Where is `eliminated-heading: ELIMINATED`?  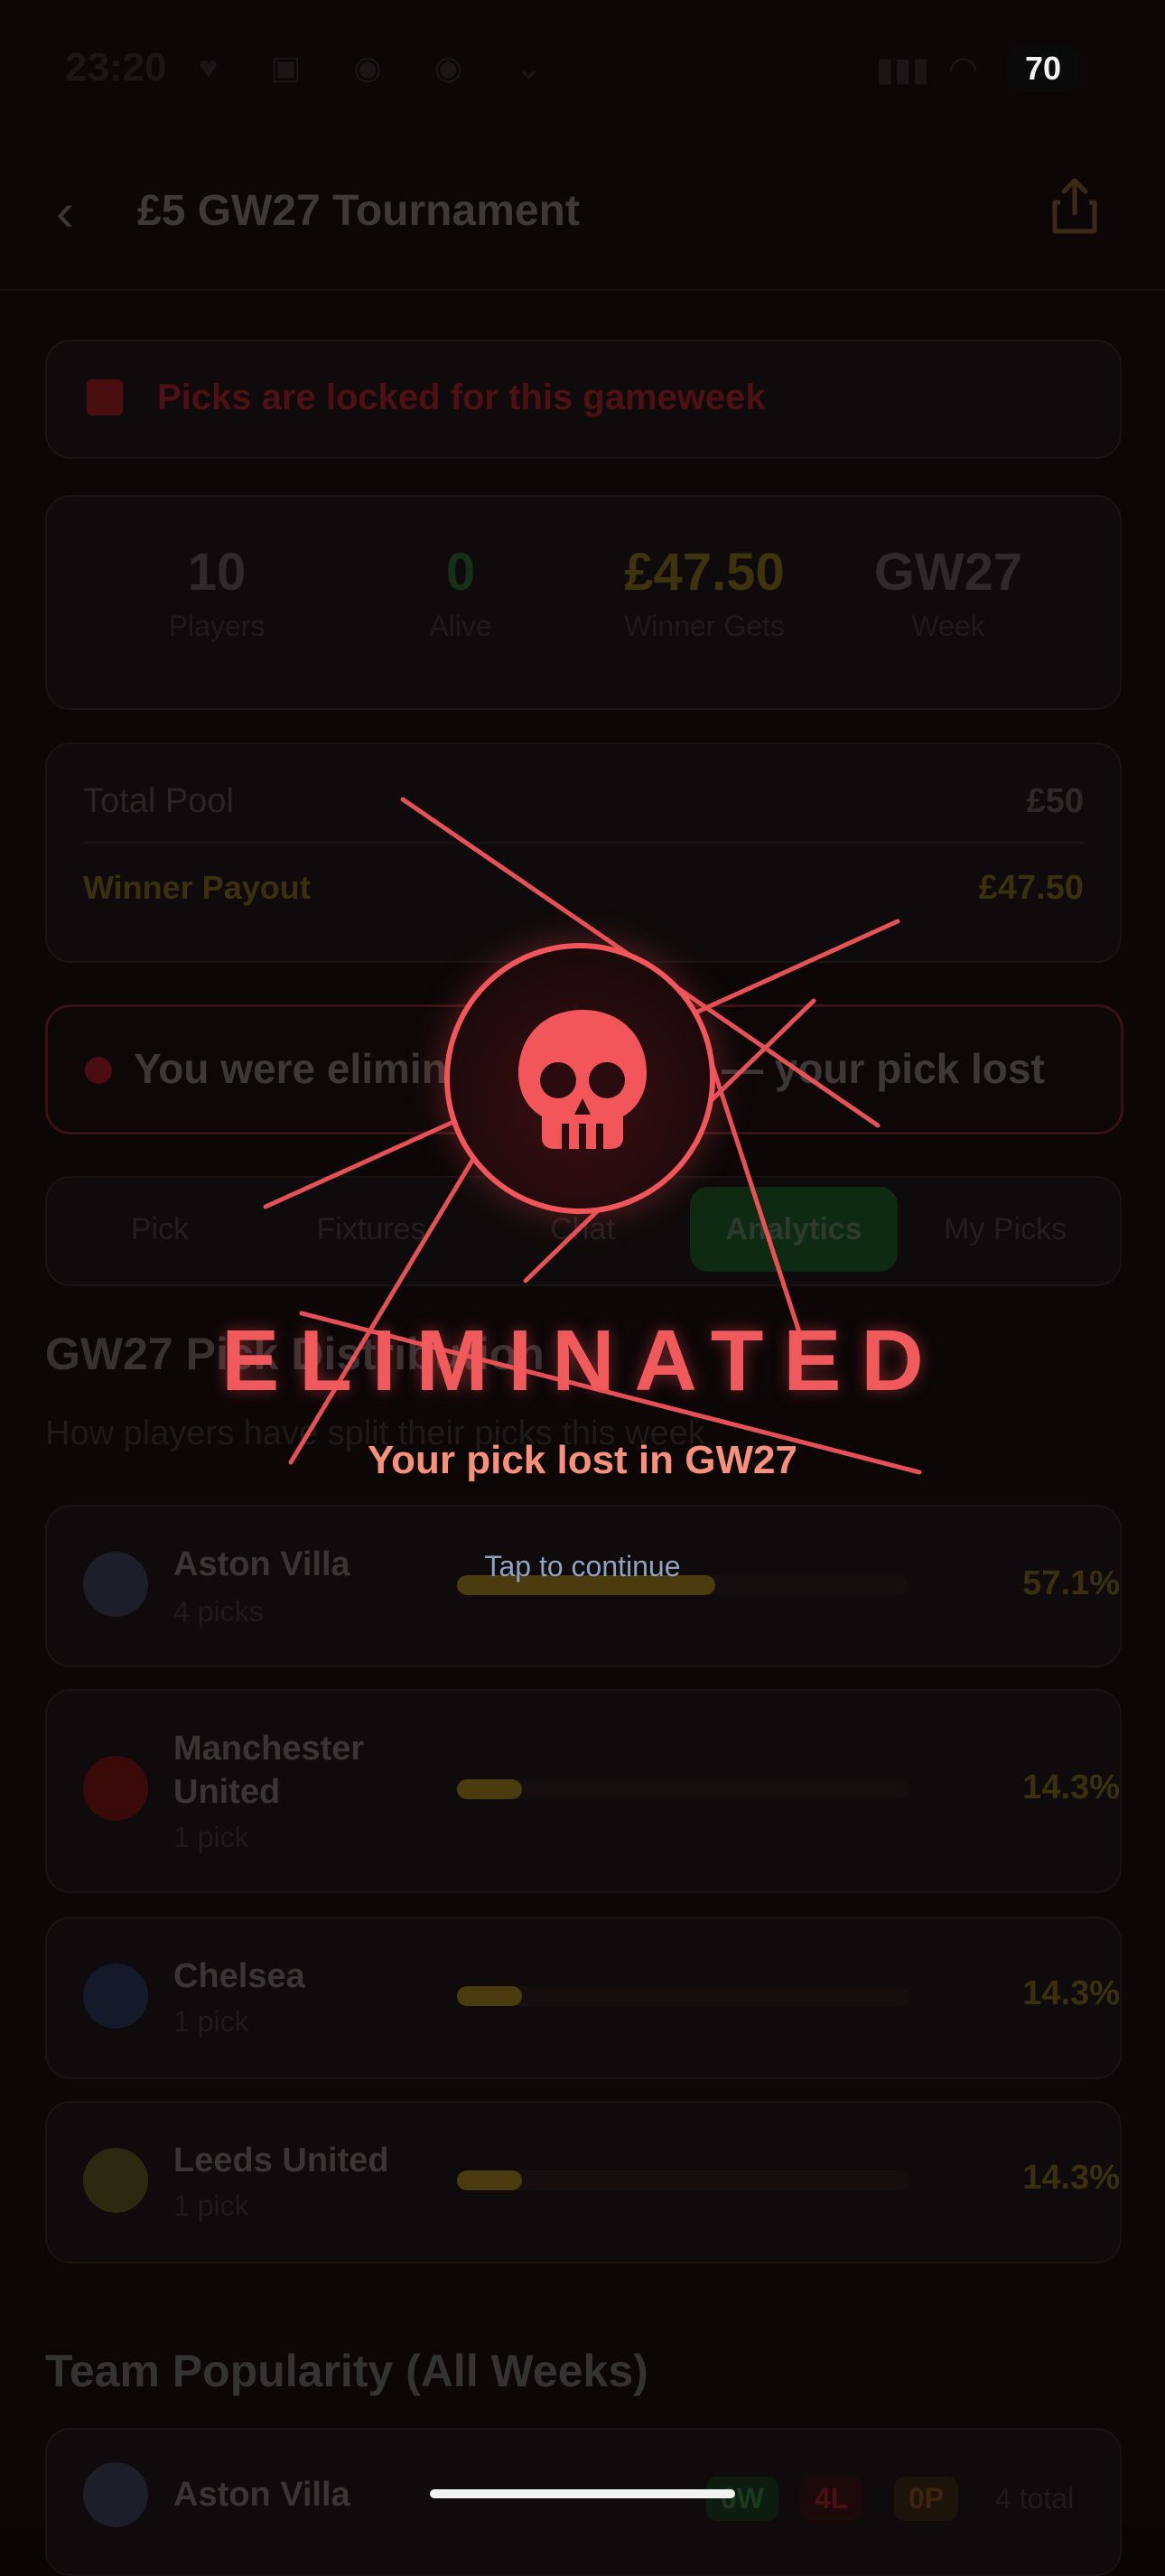
eliminated-heading: ELIMINATED is located at coordinates (582, 1361).